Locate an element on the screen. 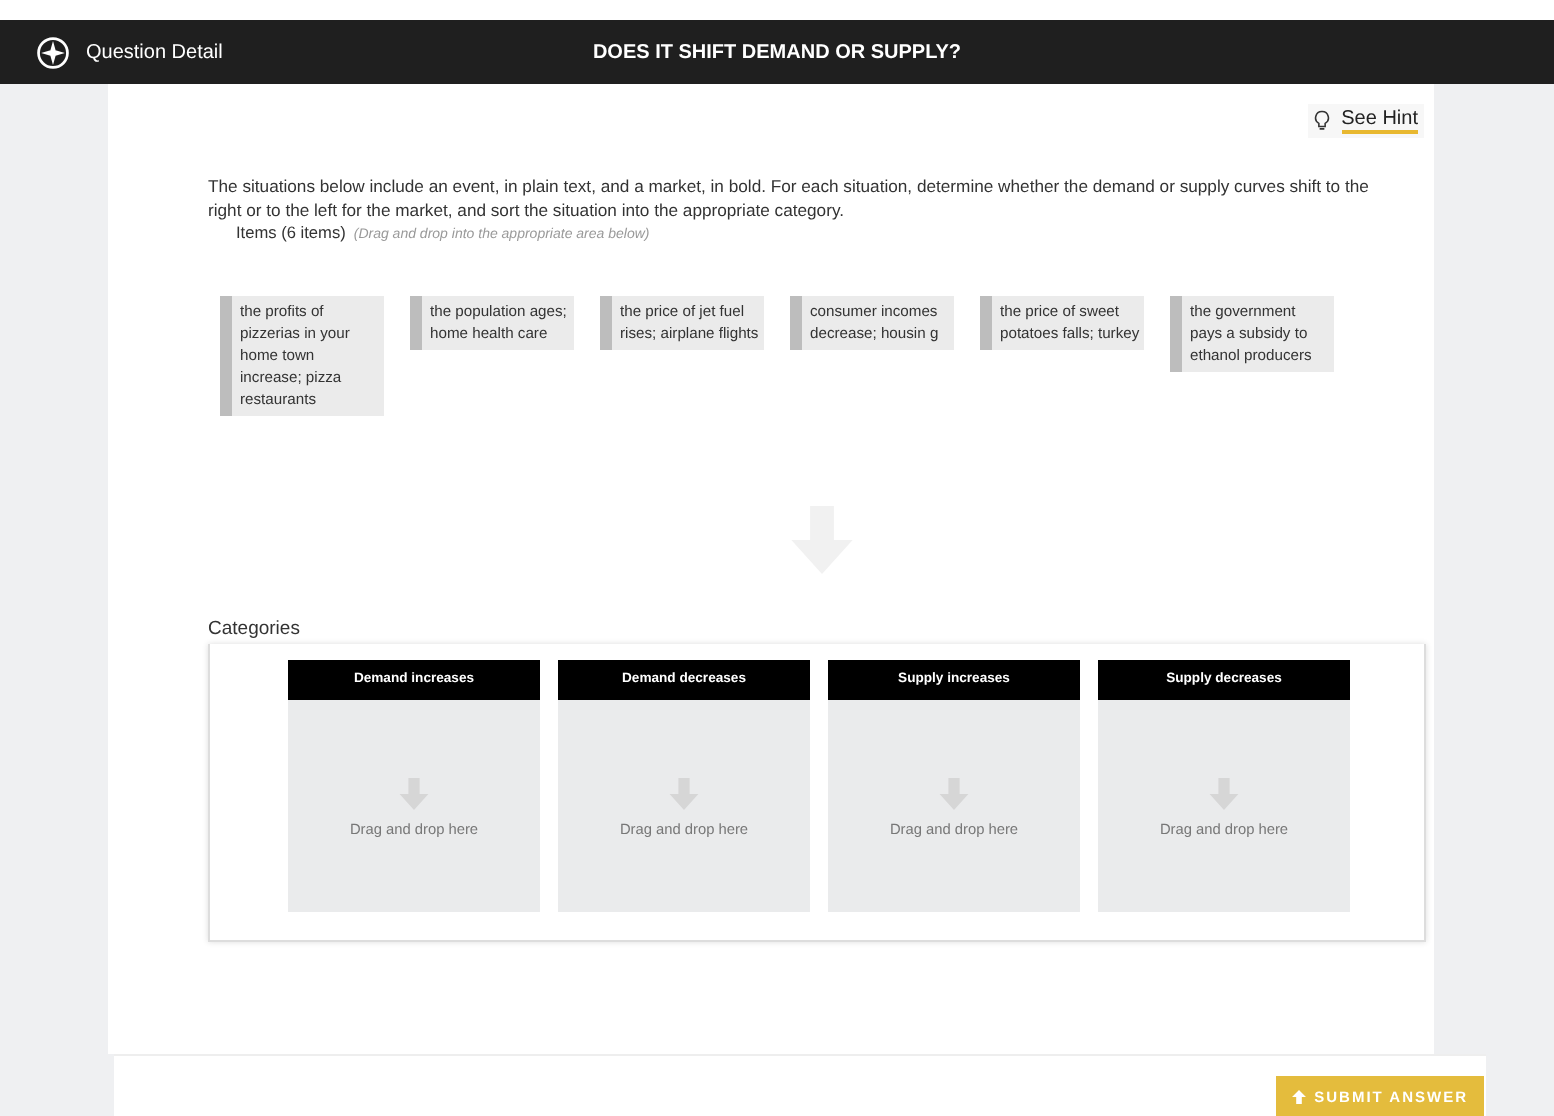 The height and width of the screenshot is (1116, 1554). page-title: Question Detail is located at coordinates (154, 52).